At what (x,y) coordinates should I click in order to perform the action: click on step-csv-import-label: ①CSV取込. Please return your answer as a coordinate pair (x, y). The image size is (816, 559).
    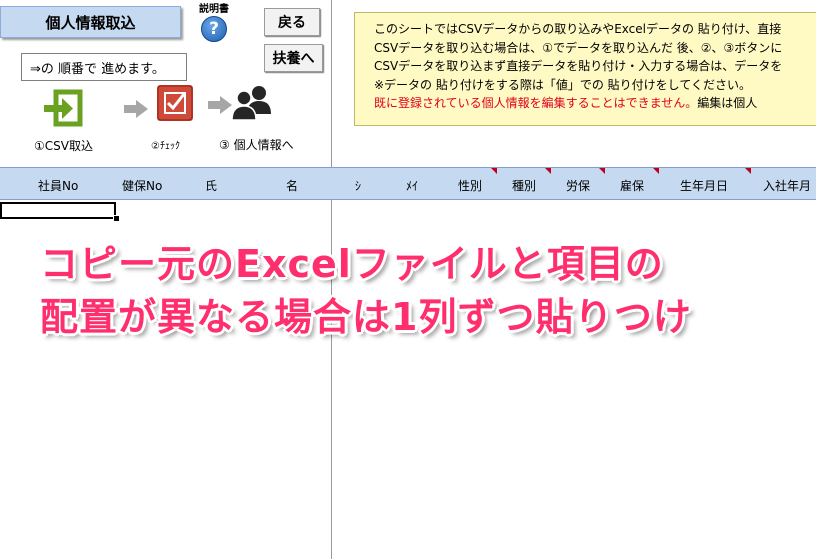
    Looking at the image, I should click on (63, 146).